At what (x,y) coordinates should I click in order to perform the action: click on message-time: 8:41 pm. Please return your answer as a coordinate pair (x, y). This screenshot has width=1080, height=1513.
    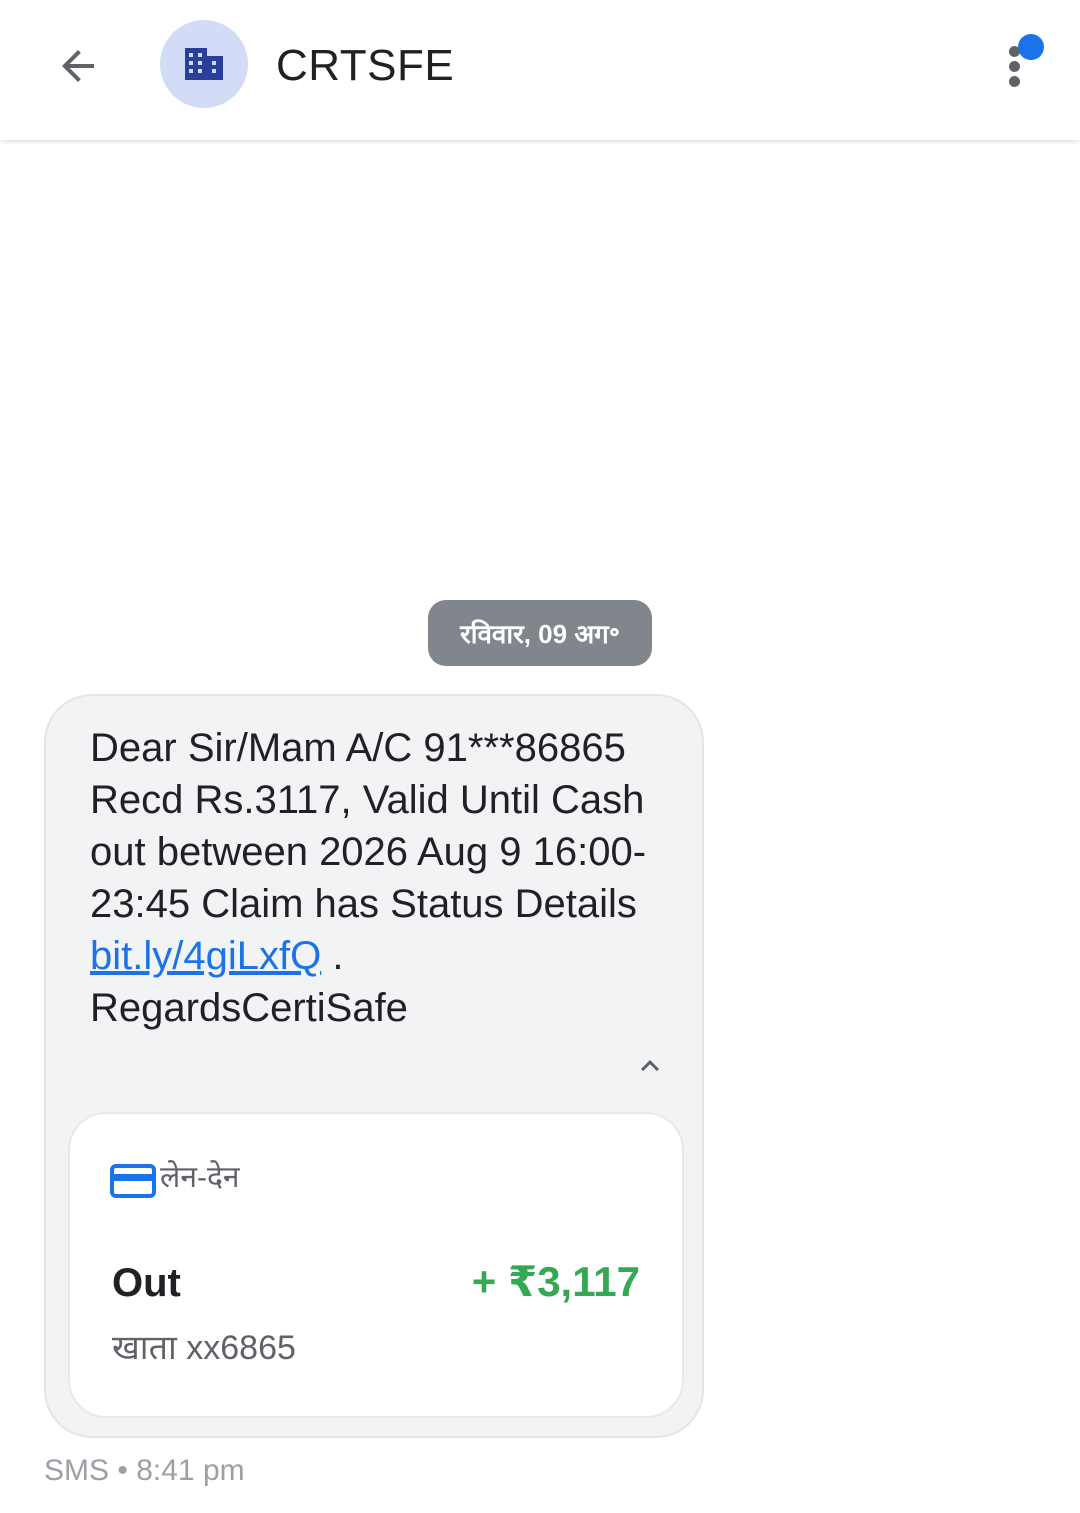
    Looking at the image, I should click on (190, 1470).